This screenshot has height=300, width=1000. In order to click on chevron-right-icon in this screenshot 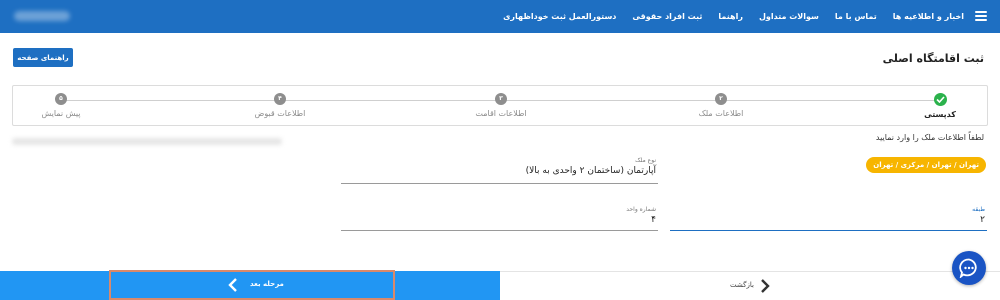, I will do `click(765, 288)`.